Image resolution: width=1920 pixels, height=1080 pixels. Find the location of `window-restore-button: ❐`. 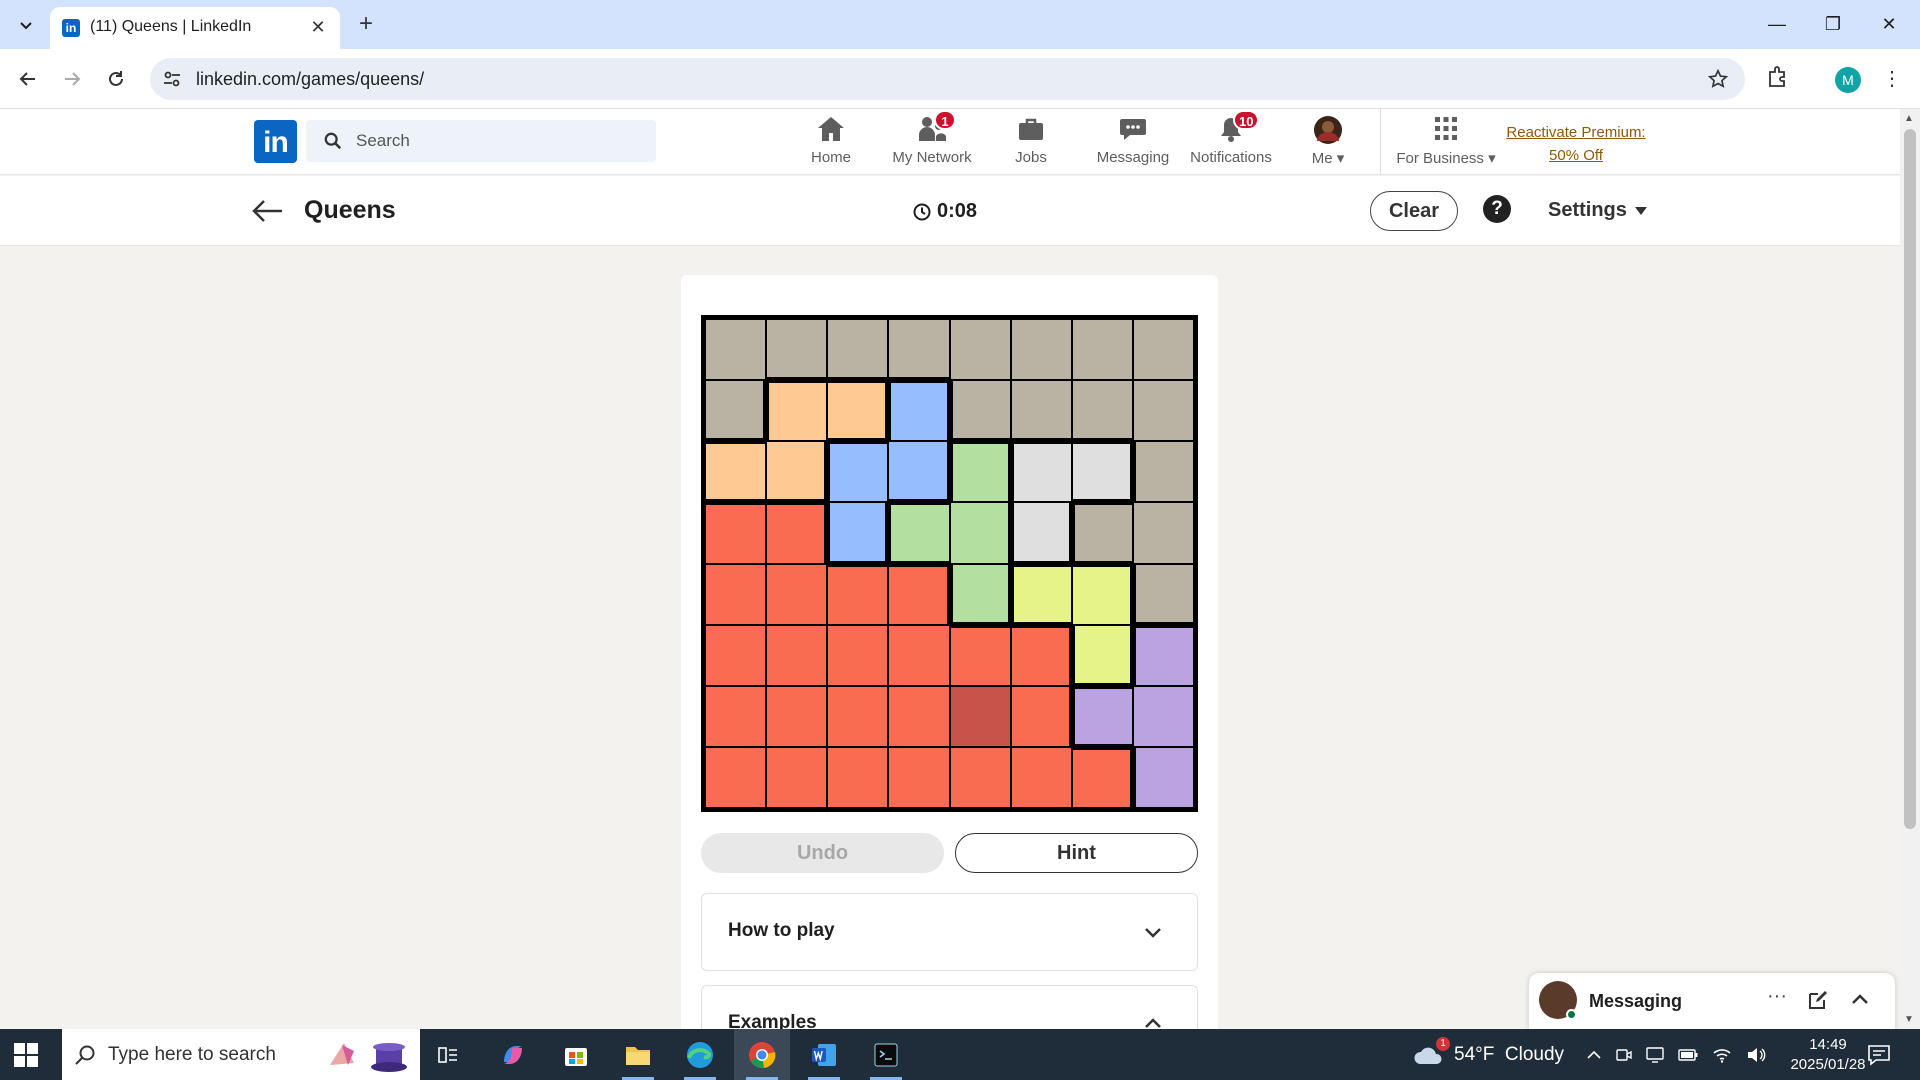

window-restore-button: ❐ is located at coordinates (1833, 24).